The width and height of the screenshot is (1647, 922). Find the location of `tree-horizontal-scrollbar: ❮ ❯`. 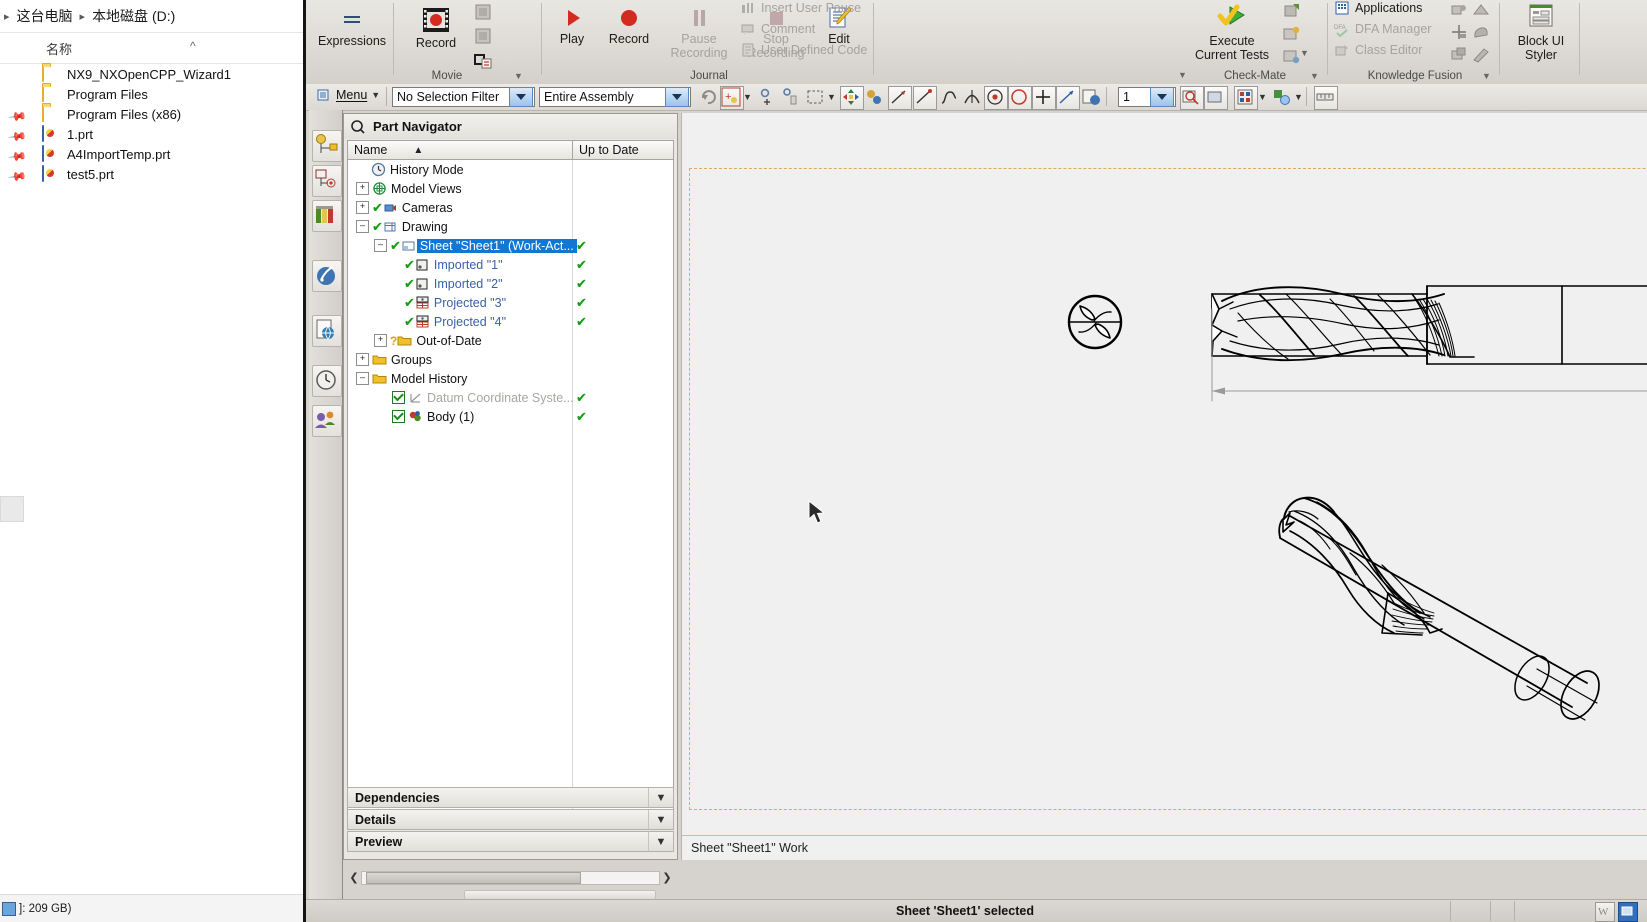

tree-horizontal-scrollbar: ❮ ❯ is located at coordinates (510, 878).